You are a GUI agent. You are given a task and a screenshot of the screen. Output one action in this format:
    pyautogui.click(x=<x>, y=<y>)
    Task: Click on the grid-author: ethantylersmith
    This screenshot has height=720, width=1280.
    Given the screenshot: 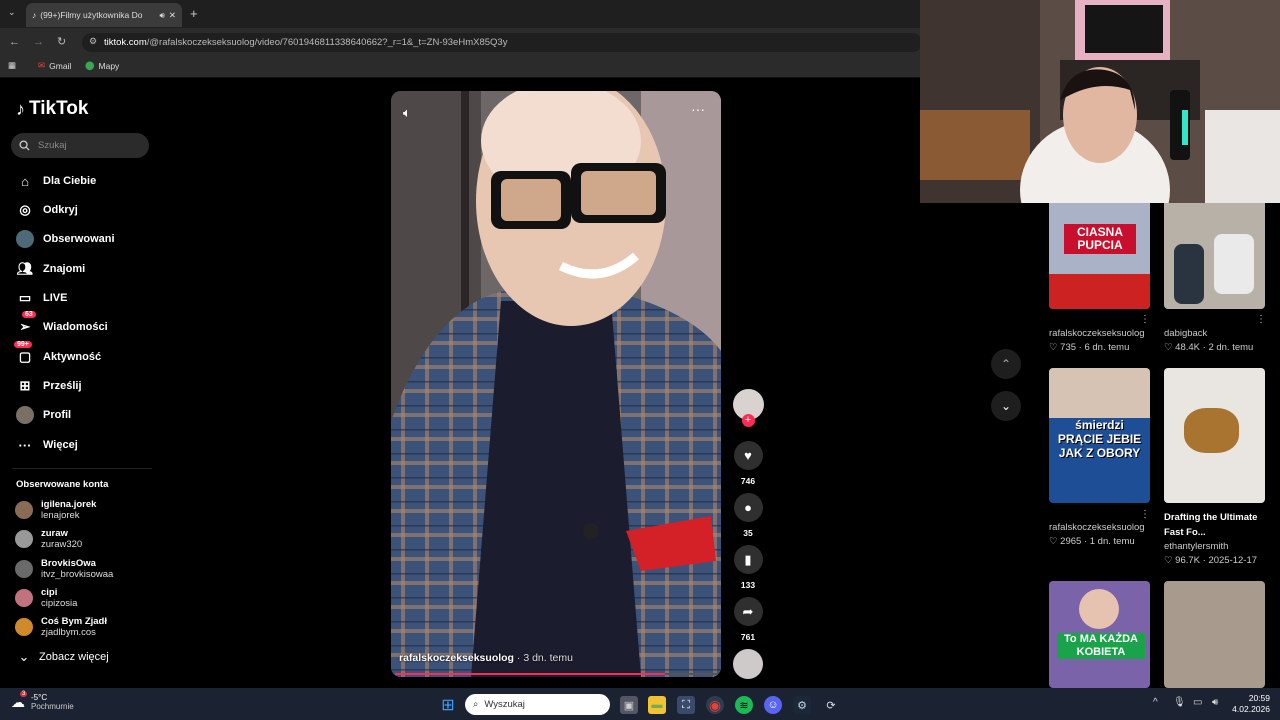 What is the action you would take?
    pyautogui.click(x=1196, y=546)
    